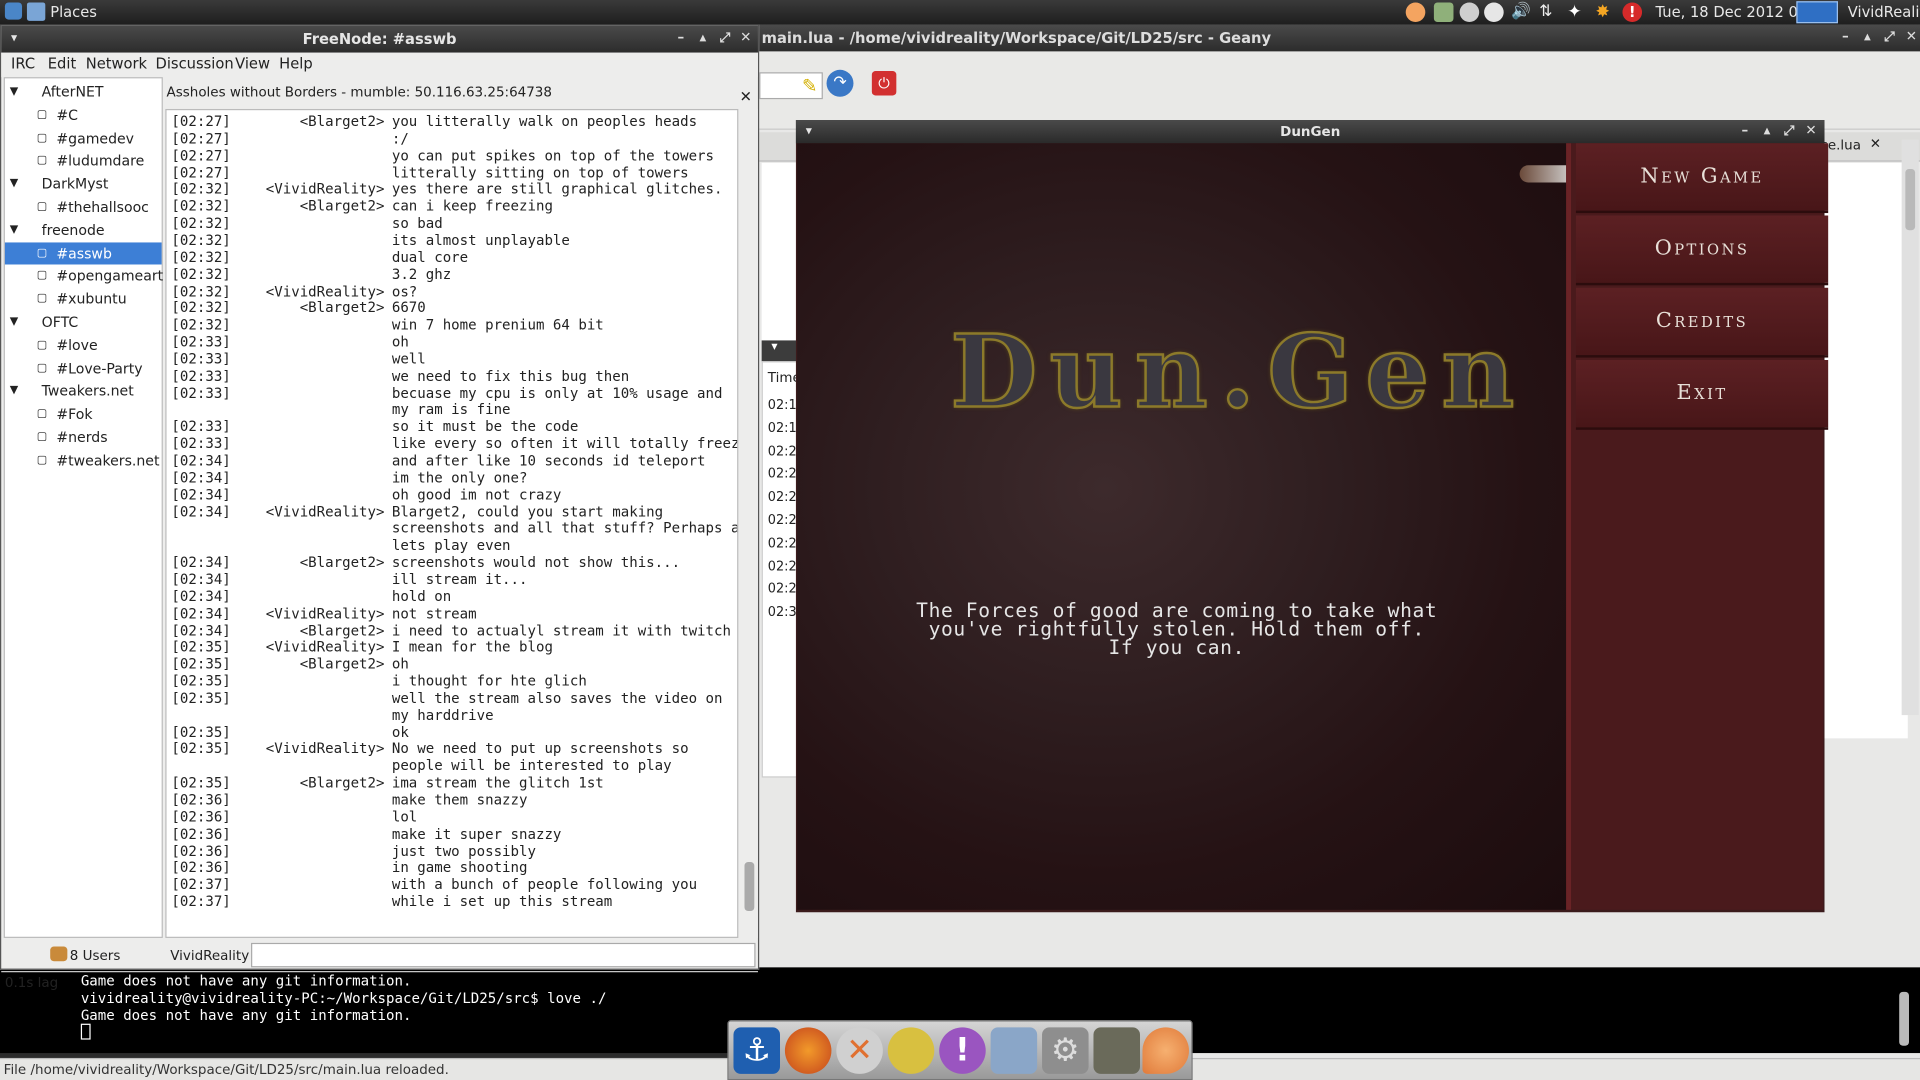  What do you see at coordinates (83, 460) in the screenshot?
I see `channel-node: ▢ #tweakers.net` at bounding box center [83, 460].